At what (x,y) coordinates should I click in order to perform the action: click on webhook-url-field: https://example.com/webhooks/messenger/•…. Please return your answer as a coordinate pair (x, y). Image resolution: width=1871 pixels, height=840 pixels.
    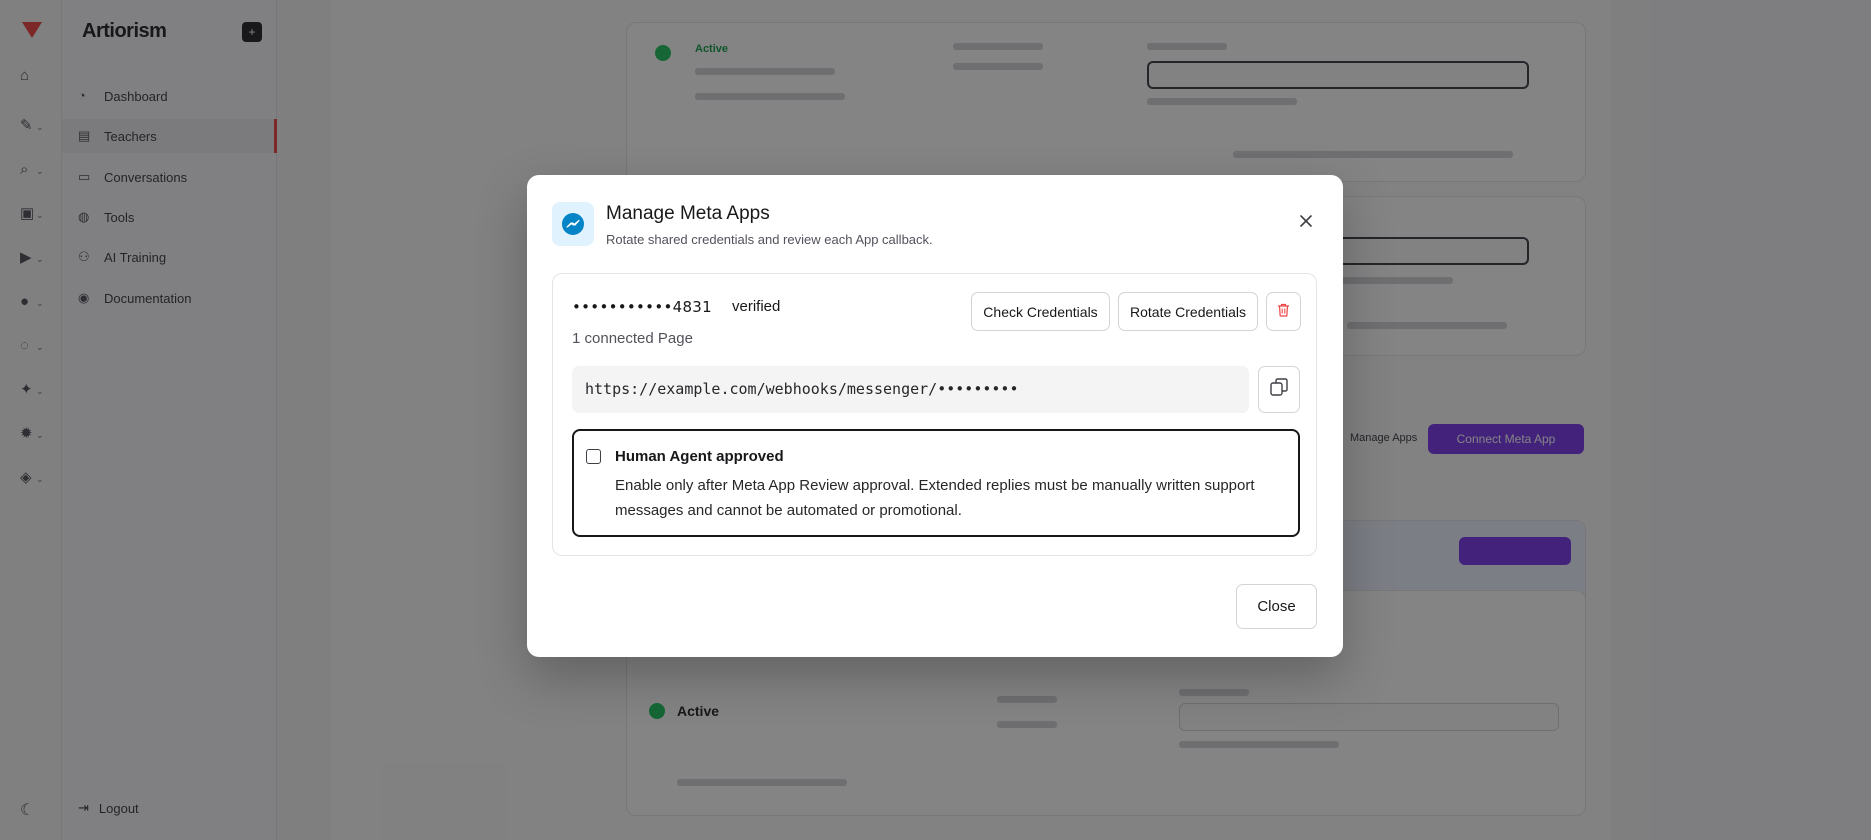
    Looking at the image, I should click on (910, 389).